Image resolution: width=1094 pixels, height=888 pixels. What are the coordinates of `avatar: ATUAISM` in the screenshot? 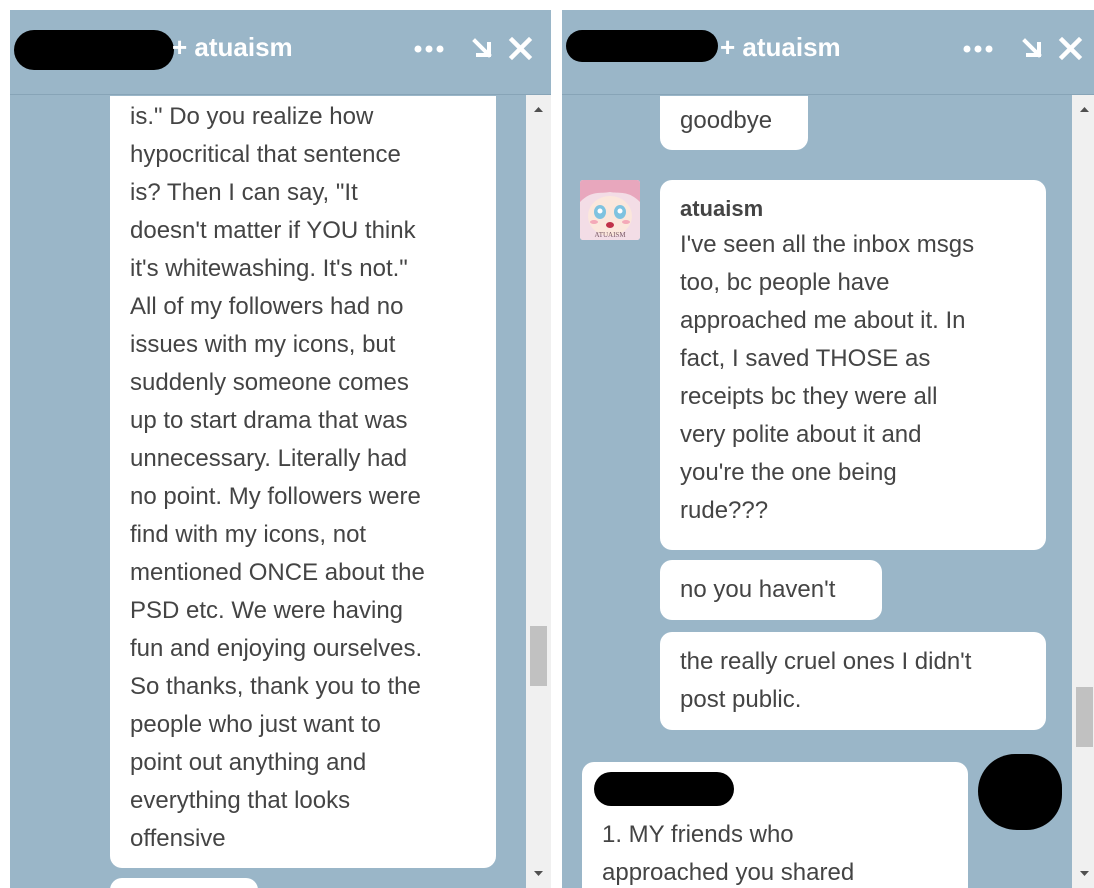 It's located at (610, 210).